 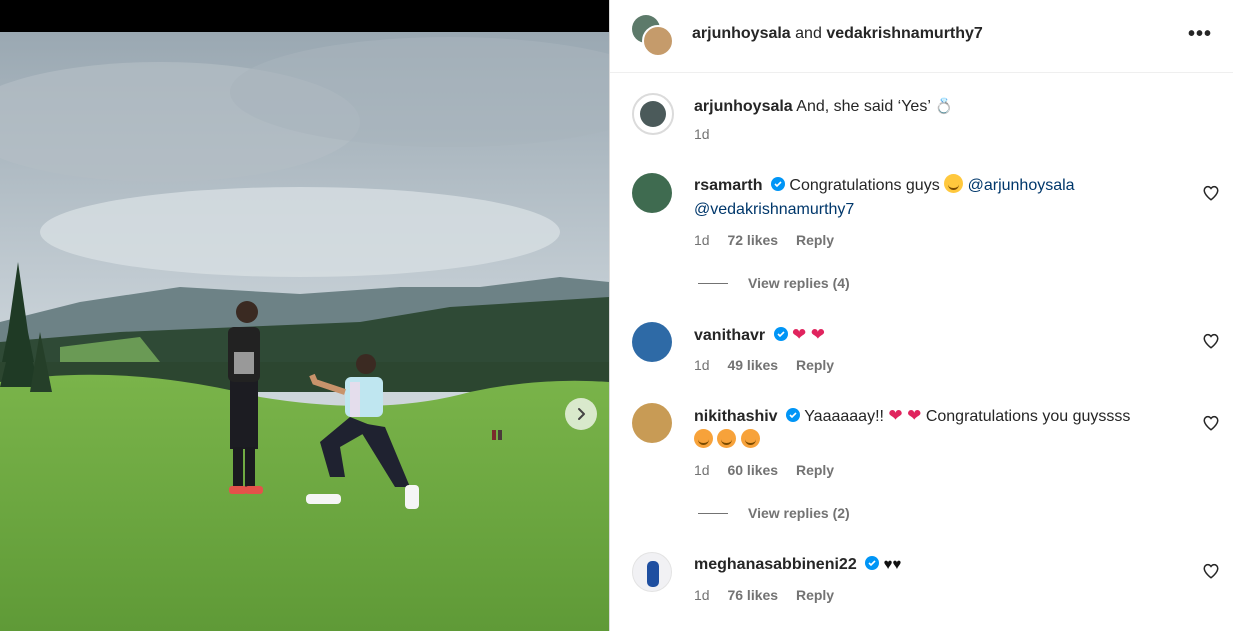 I want to click on comment-username: meghanasabbineni22, so click(x=775, y=564).